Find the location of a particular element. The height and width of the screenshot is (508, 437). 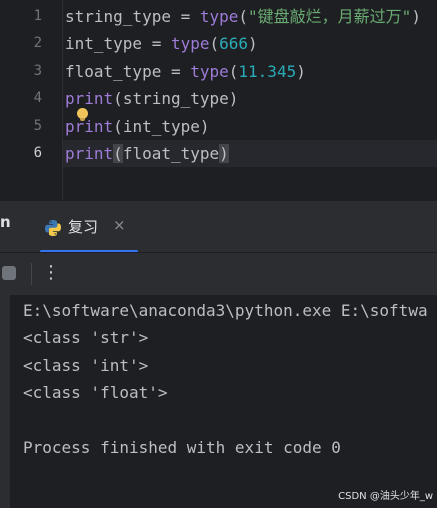

code-line: print(string_type) is located at coordinates (250, 98).